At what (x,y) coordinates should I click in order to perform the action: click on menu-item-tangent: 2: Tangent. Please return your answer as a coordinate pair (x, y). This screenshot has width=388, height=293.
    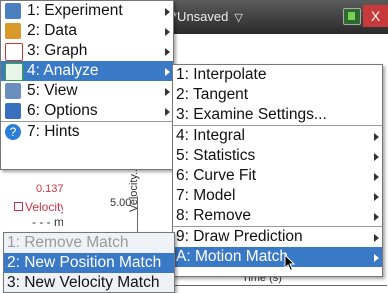
    Looking at the image, I should click on (277, 95).